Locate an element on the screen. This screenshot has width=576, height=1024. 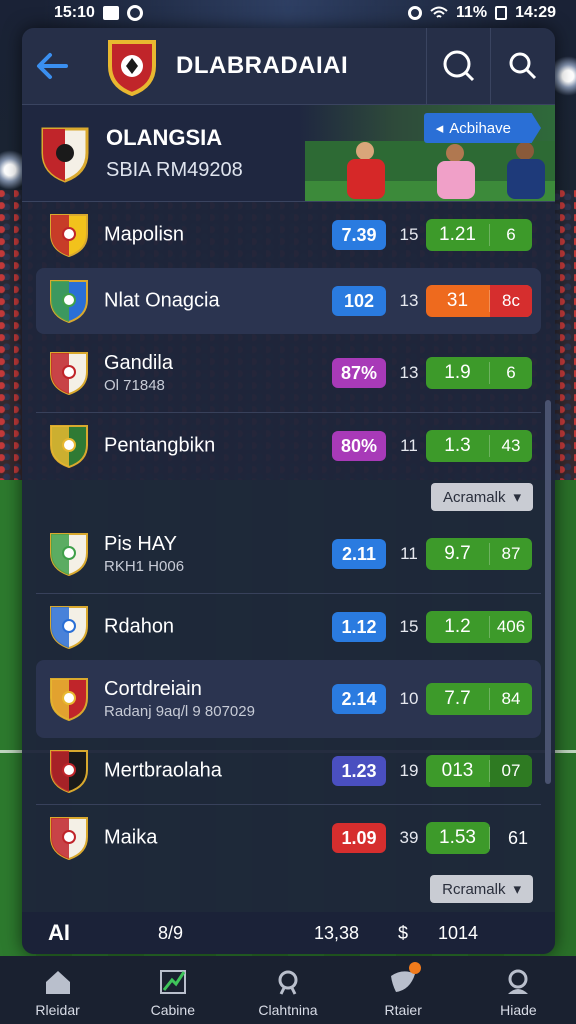
odds-value-b: 61 is located at coordinates (518, 837).